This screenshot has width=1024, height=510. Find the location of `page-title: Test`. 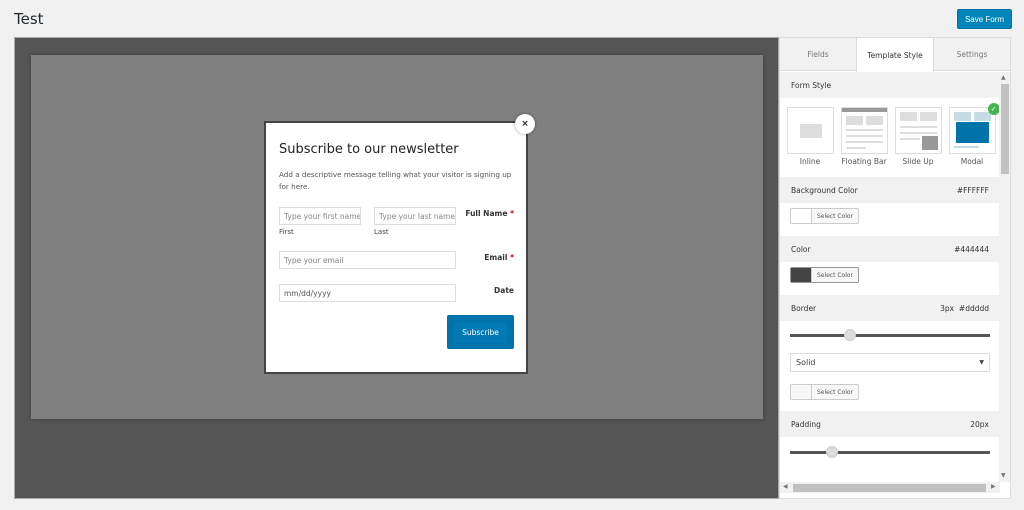

page-title: Test is located at coordinates (29, 19).